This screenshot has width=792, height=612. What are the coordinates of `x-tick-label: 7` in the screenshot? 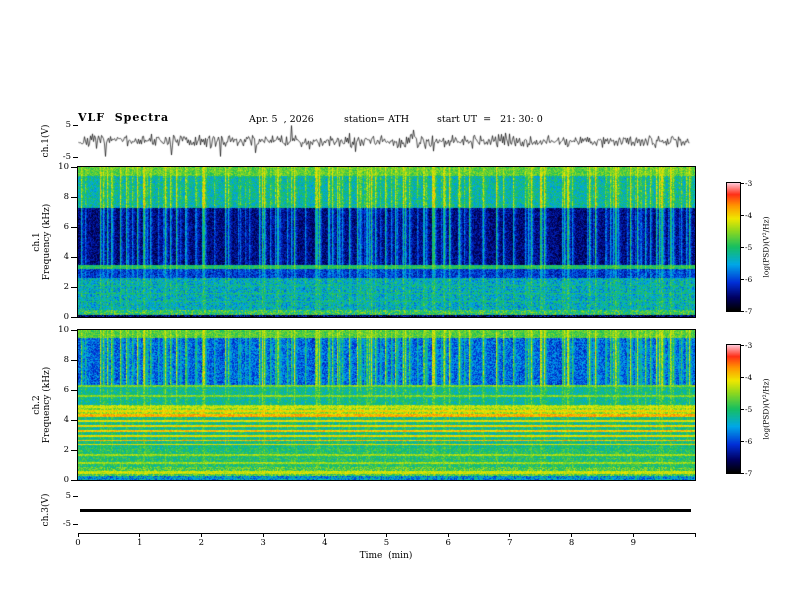 It's located at (510, 543).